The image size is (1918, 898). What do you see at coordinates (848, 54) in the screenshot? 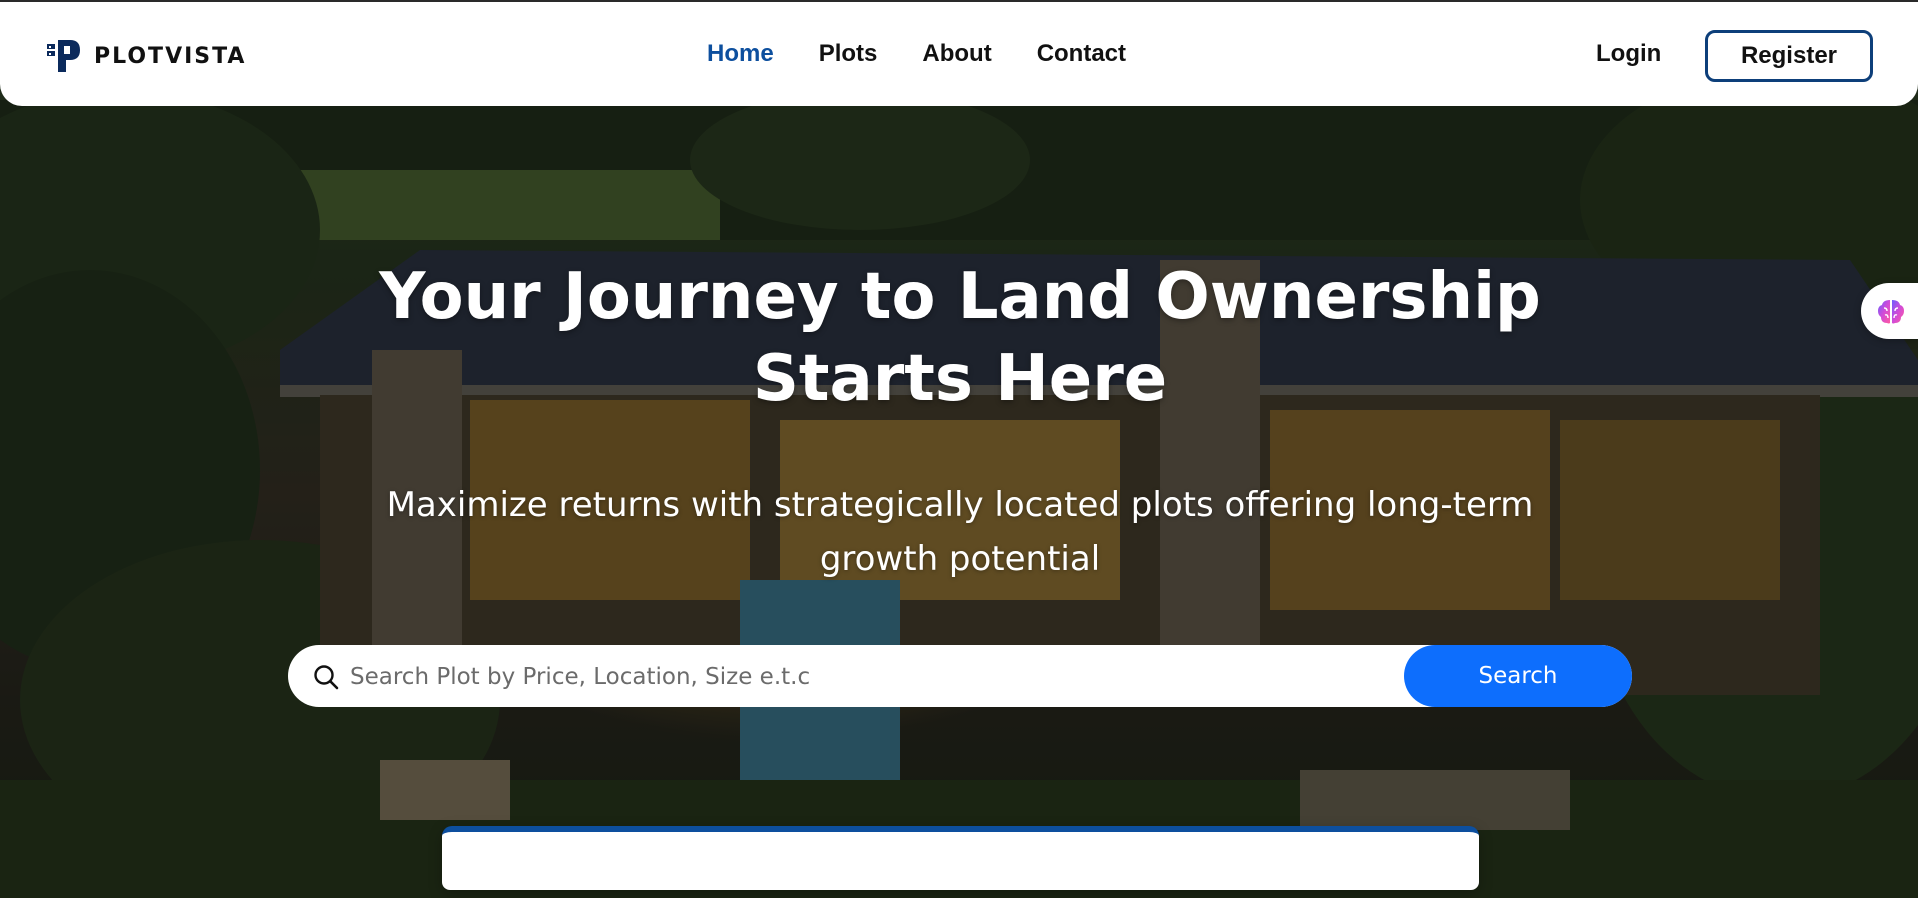
I see `nav-link-plots: Plots` at bounding box center [848, 54].